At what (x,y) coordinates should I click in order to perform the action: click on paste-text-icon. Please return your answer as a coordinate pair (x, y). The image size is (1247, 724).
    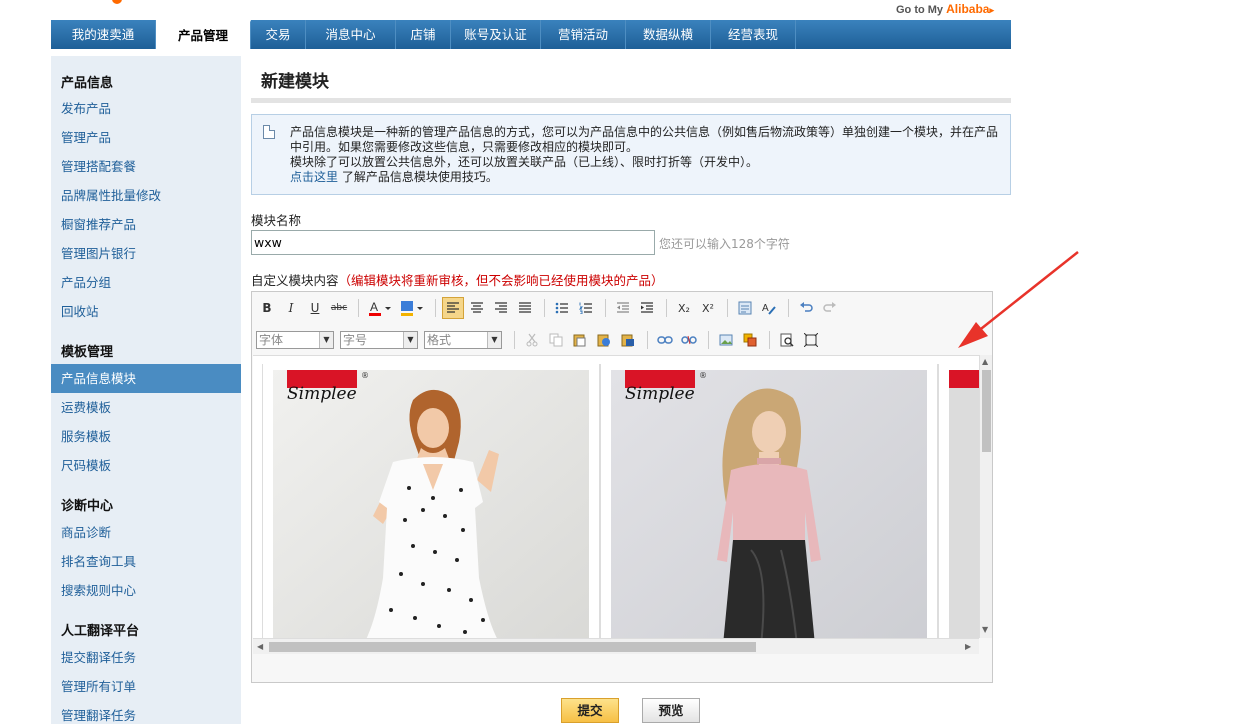
    Looking at the image, I should click on (604, 340).